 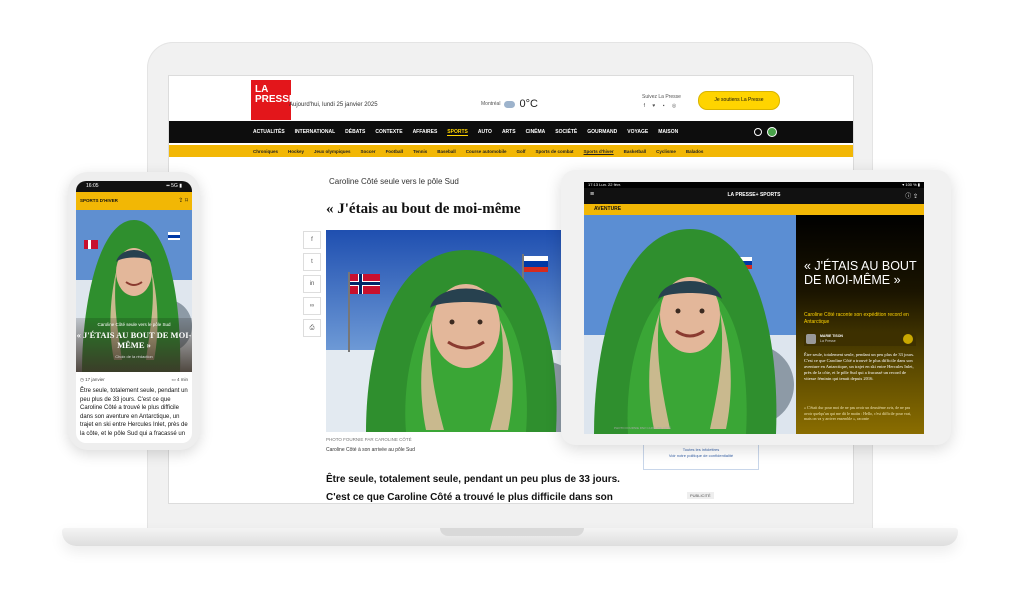 I want to click on tablet-brand: LA PRESSE+ SPORTS, so click(x=754, y=195).